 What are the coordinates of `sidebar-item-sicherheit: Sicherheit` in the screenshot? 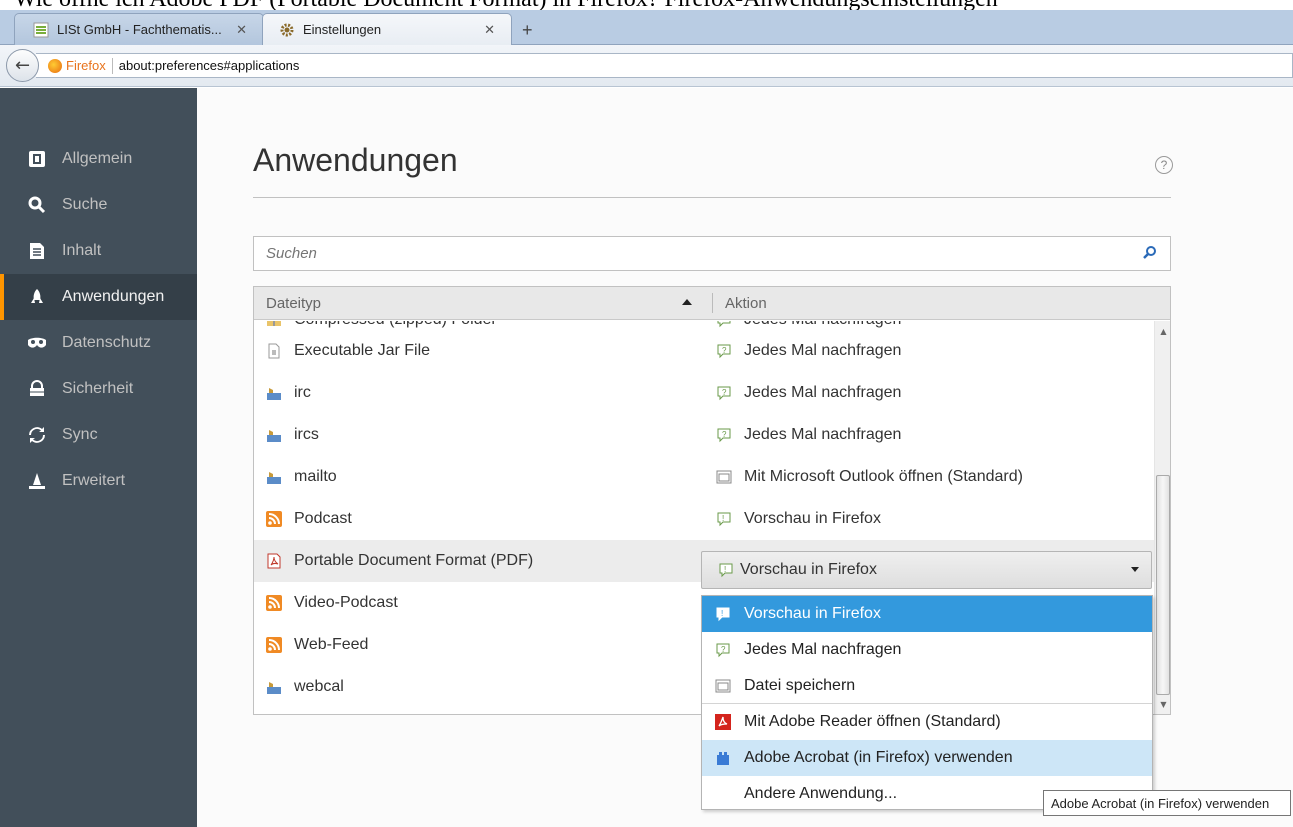 It's located at (98, 389).